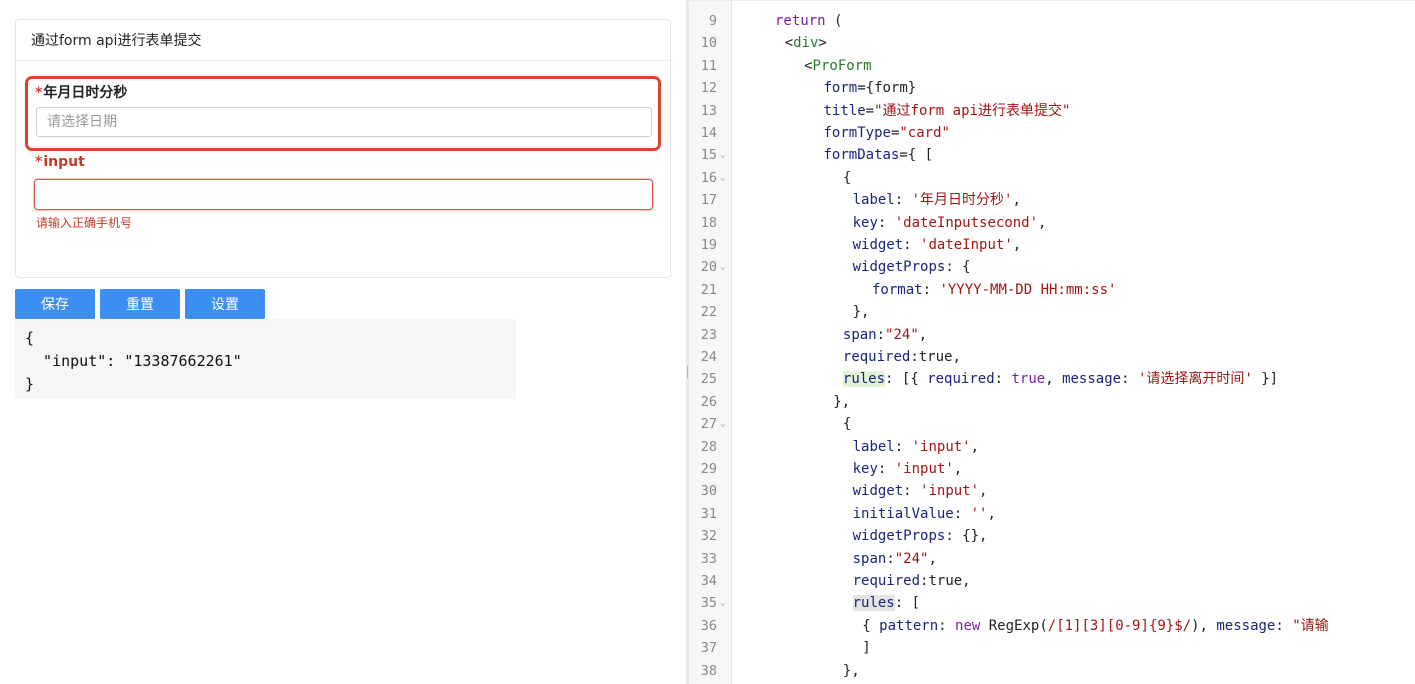  What do you see at coordinates (85, 93) in the screenshot?
I see `datetime-label-text: 年月日时分秒` at bounding box center [85, 93].